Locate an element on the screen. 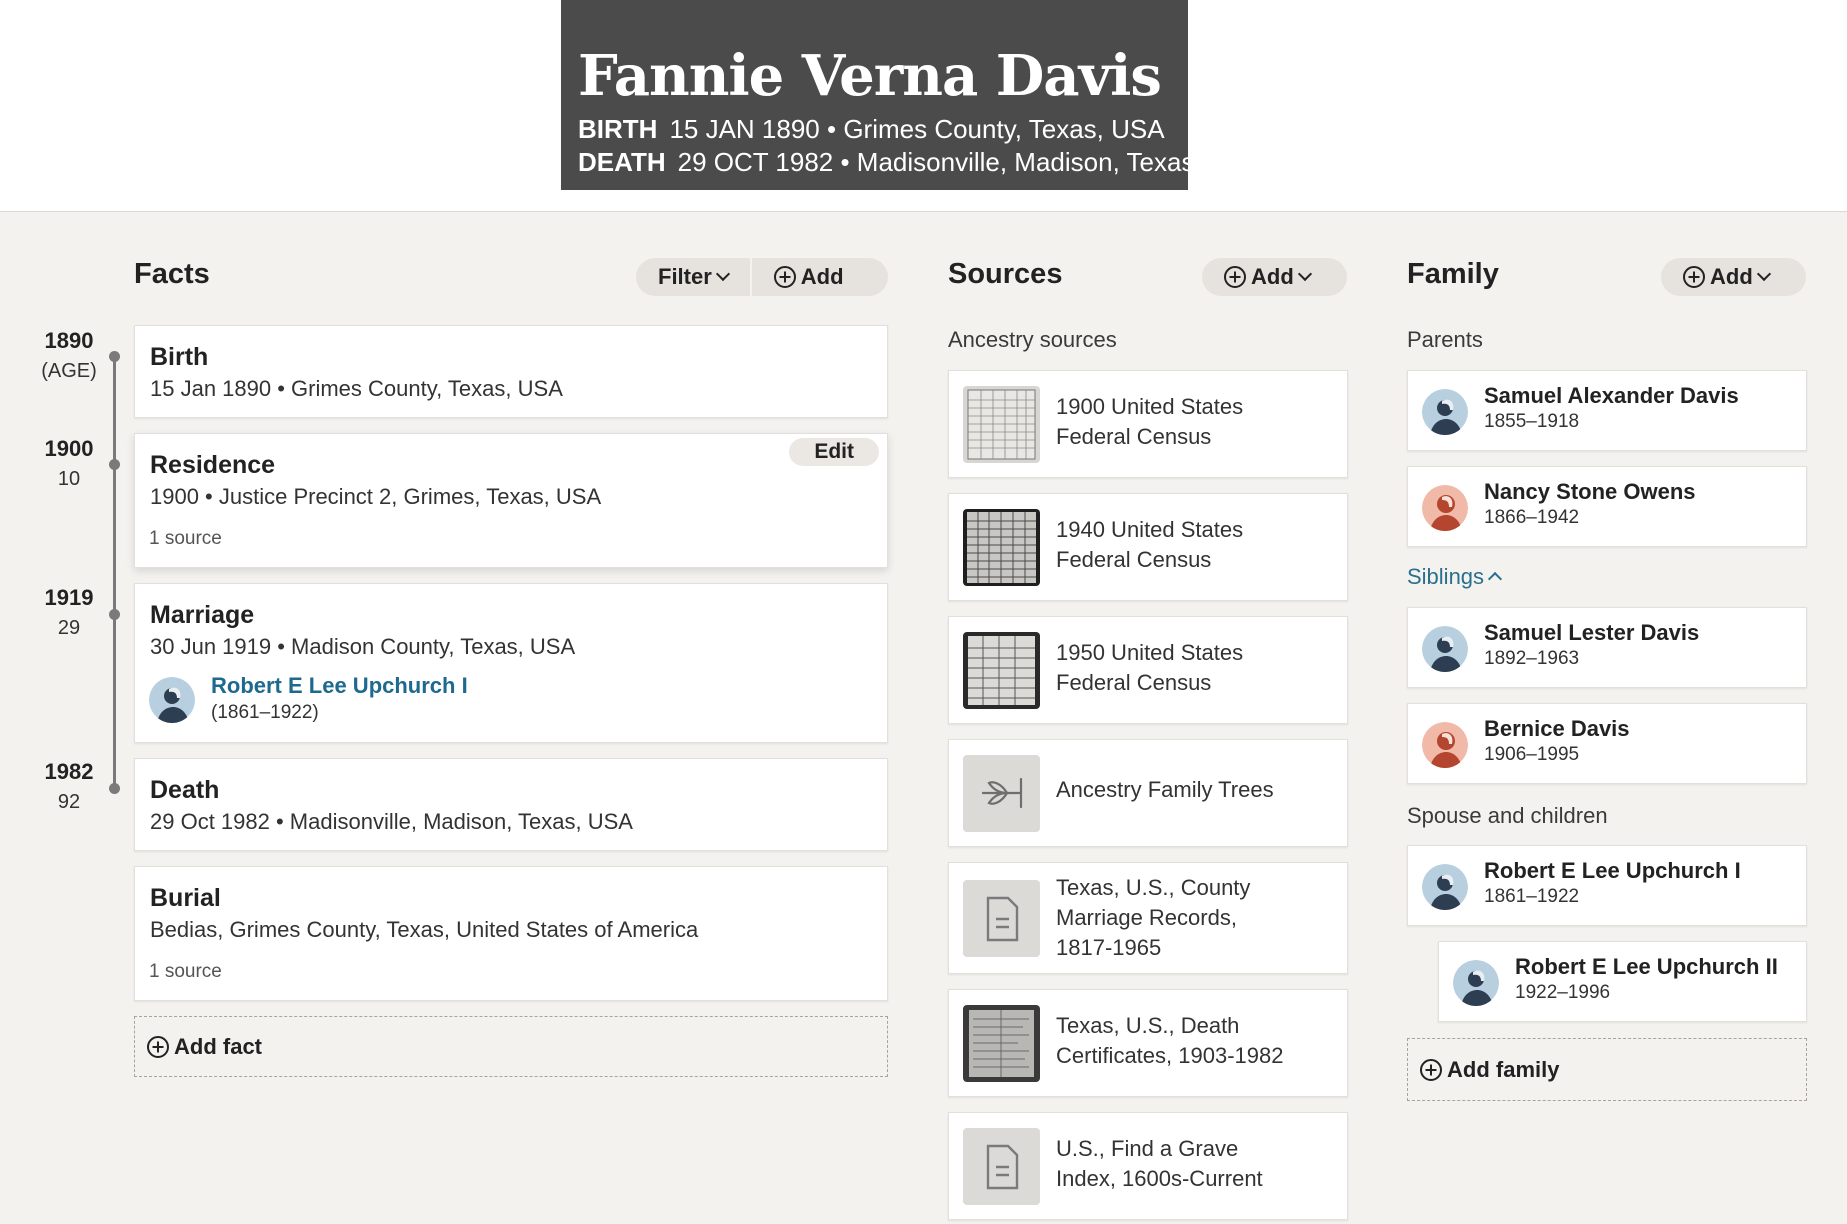  death-label: DEATH is located at coordinates (622, 162).